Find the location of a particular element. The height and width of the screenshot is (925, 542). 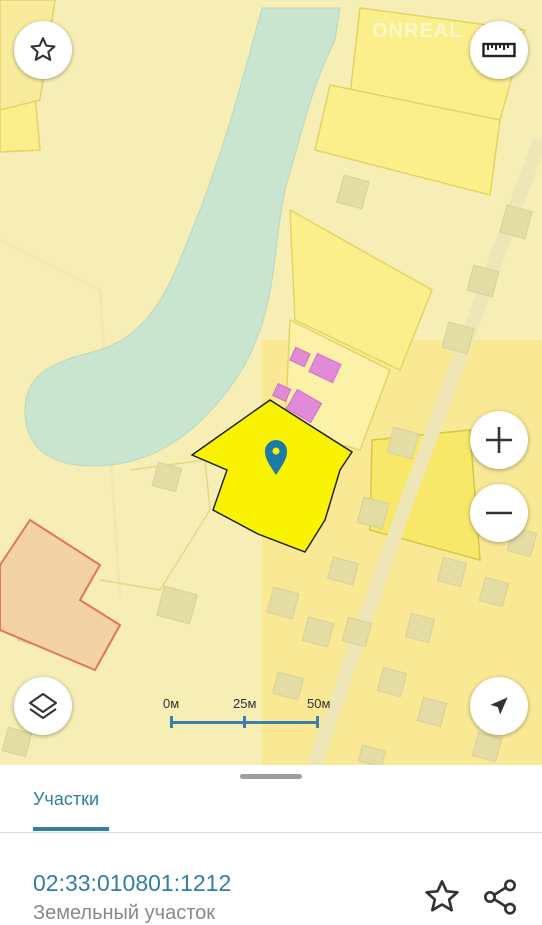

zoom-out-button is located at coordinates (499, 513).